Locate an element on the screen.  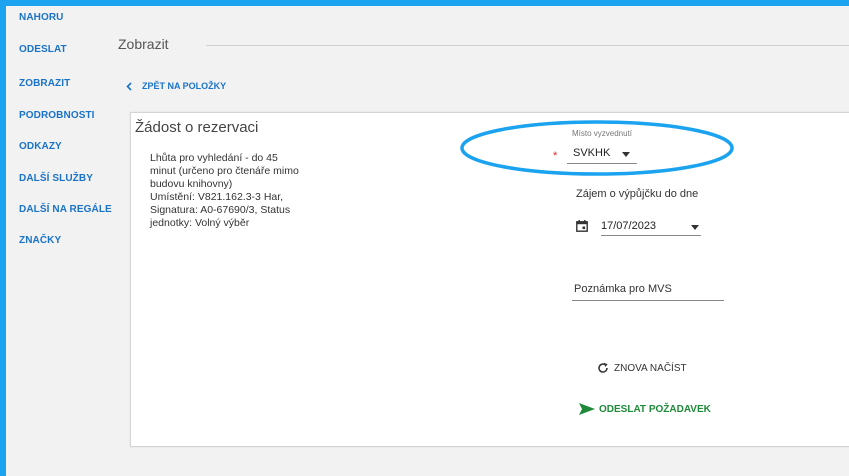
reload-button-label: ZNOVA NAČÍST is located at coordinates (650, 368).